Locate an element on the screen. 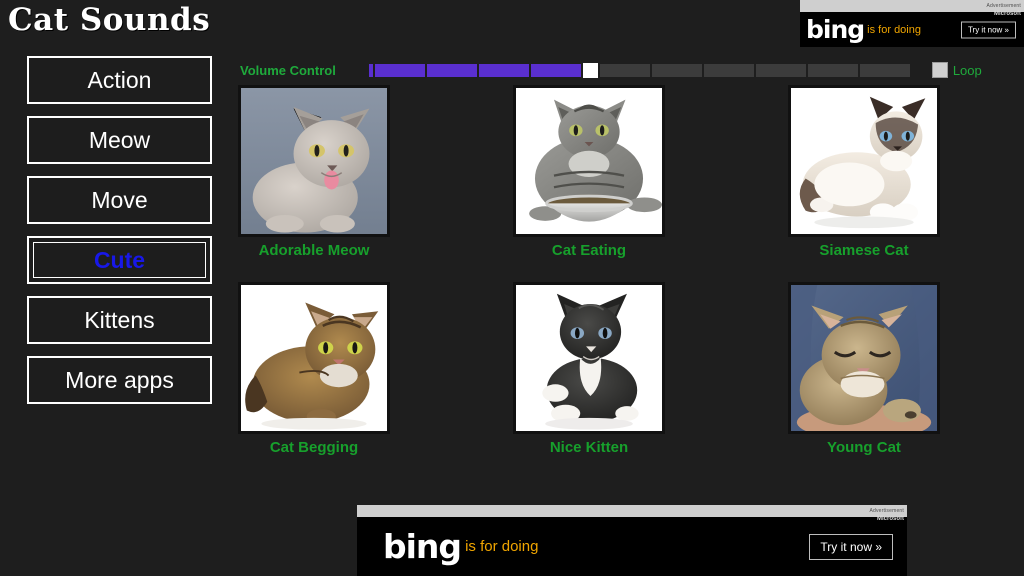 This screenshot has height=576, width=1024. category-sidebar: Action Meow Move Cute Kittens More apps is located at coordinates (119, 236).